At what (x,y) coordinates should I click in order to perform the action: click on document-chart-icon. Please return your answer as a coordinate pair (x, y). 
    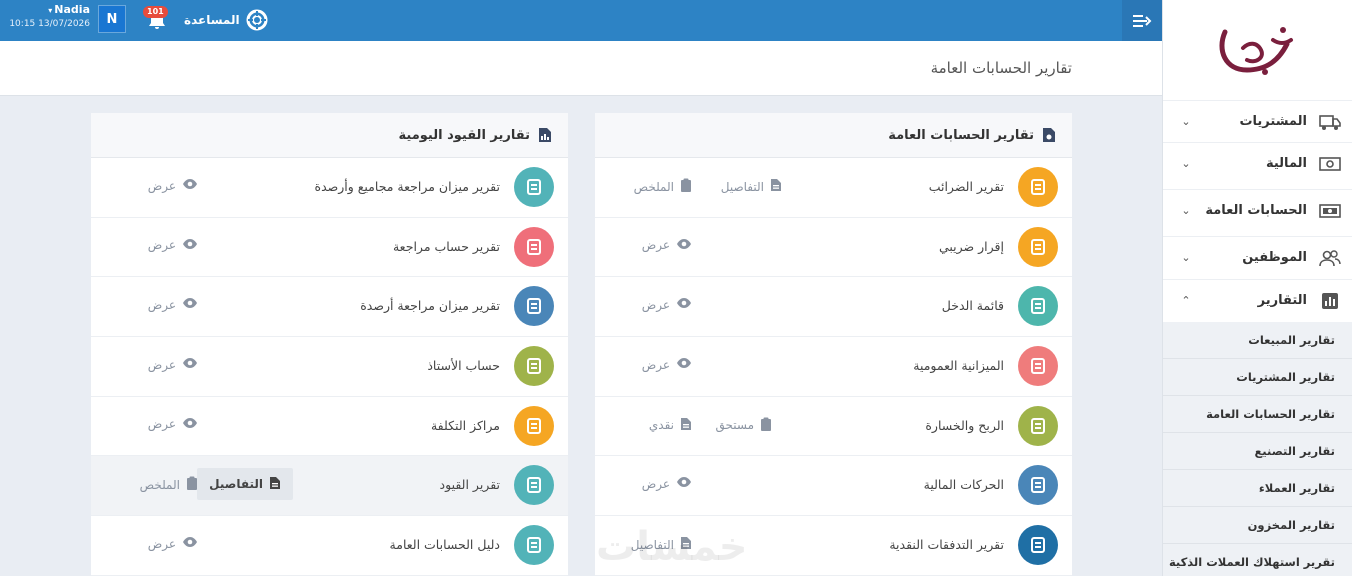
    Looking at the image, I should click on (1049, 135).